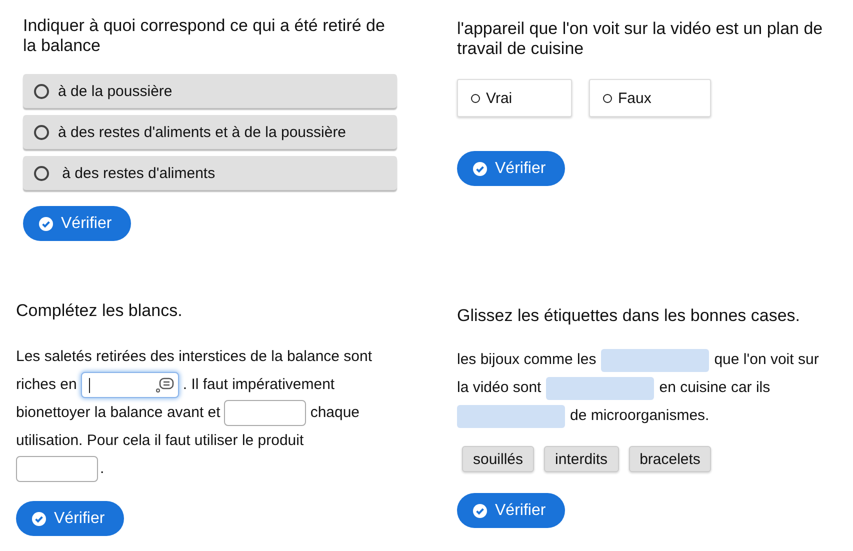  What do you see at coordinates (581, 459) in the screenshot?
I see `drag-label: interdits` at bounding box center [581, 459].